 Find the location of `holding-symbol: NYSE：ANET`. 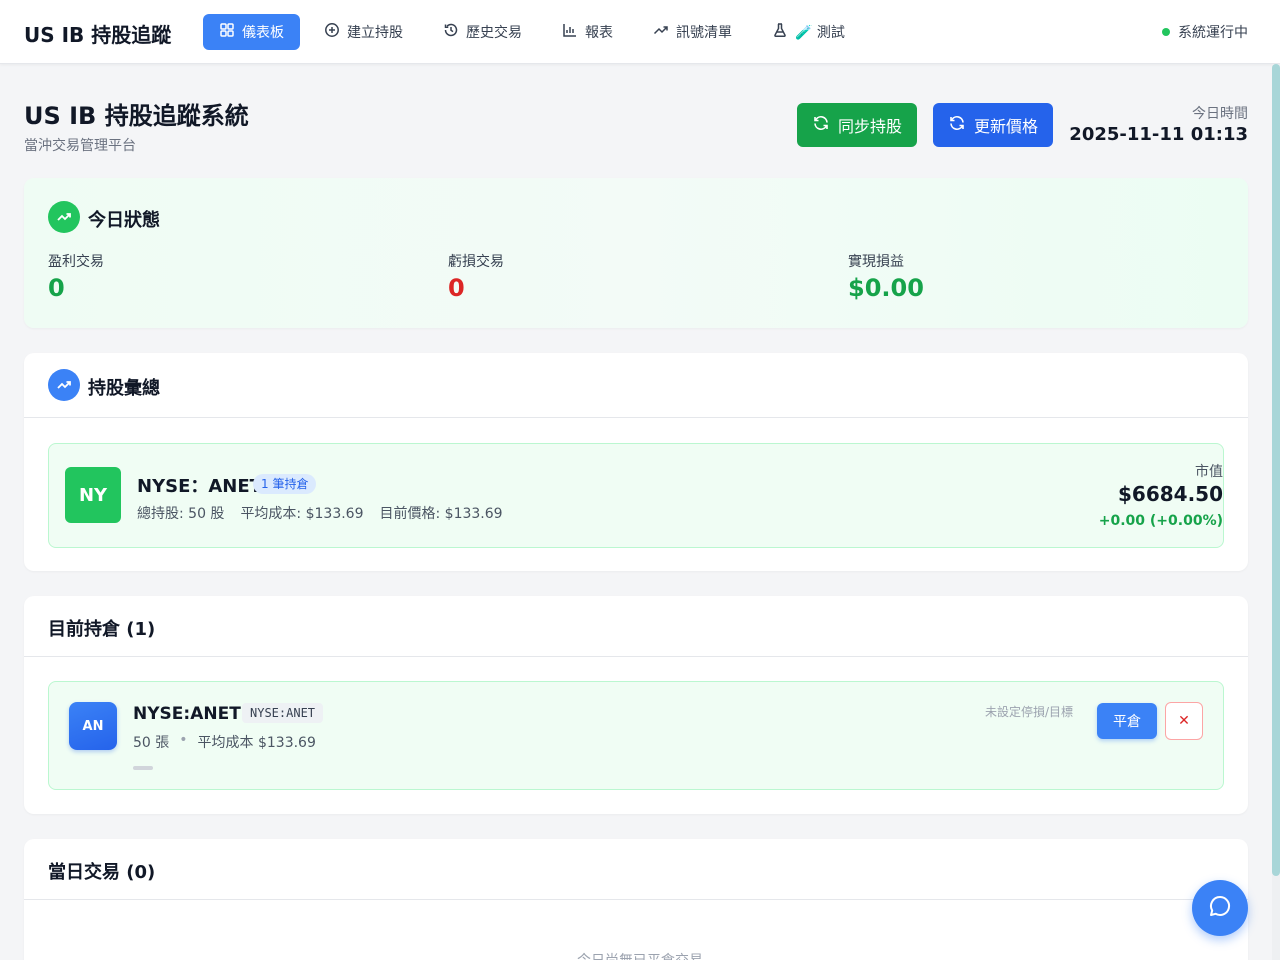

holding-symbol: NYSE：ANET is located at coordinates (199, 486).